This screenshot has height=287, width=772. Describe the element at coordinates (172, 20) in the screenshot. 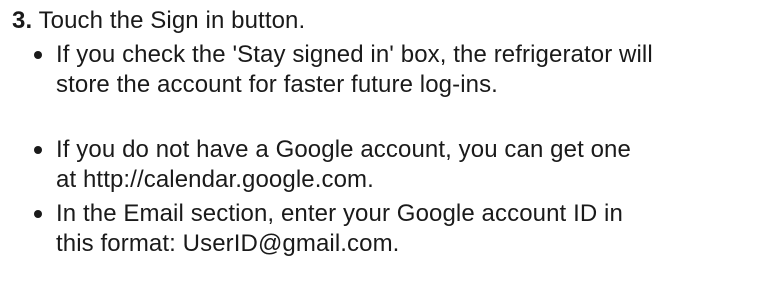

I see `step-text: Touch the Sign in button.` at that location.